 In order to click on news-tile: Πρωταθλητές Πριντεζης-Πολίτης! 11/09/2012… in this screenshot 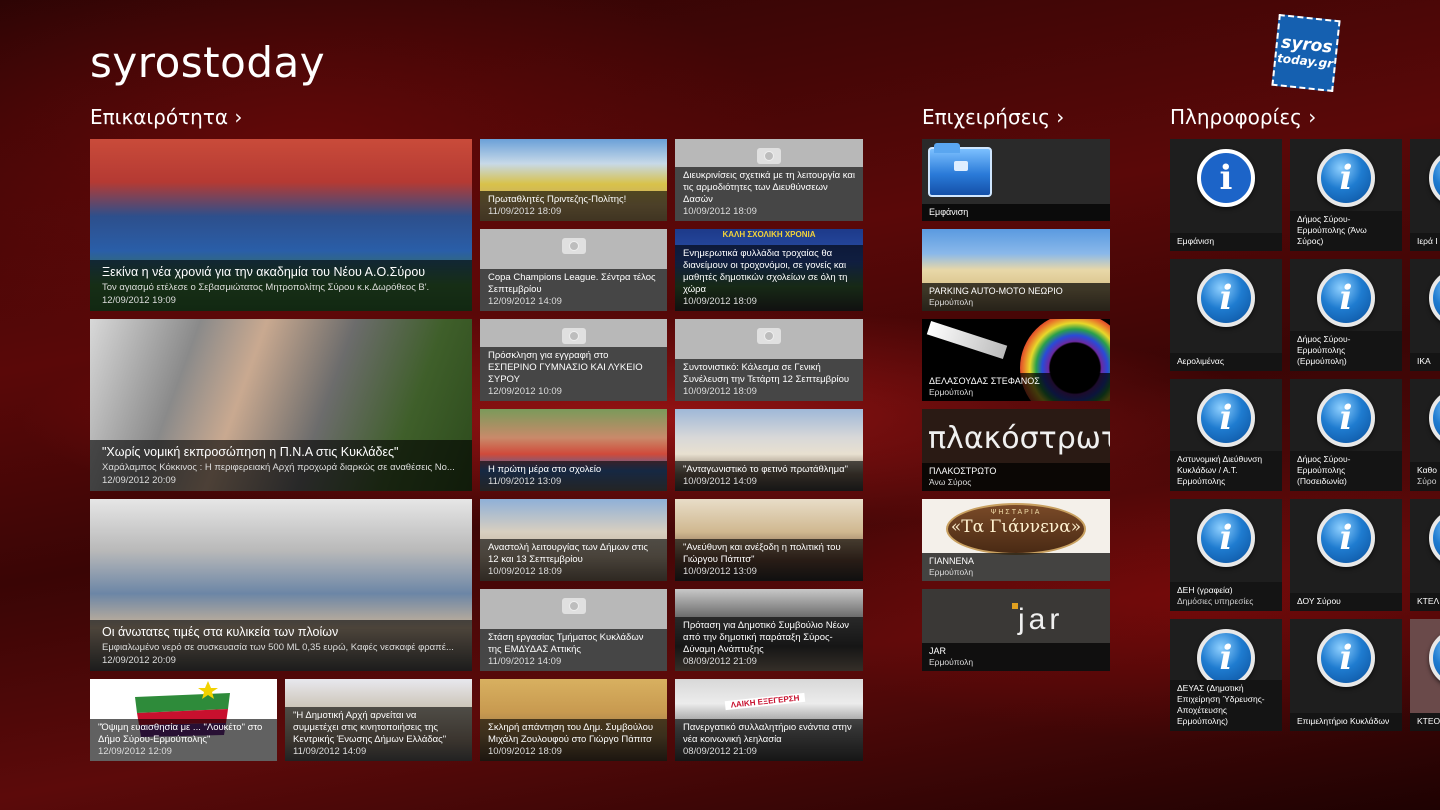, I will do `click(573, 180)`.